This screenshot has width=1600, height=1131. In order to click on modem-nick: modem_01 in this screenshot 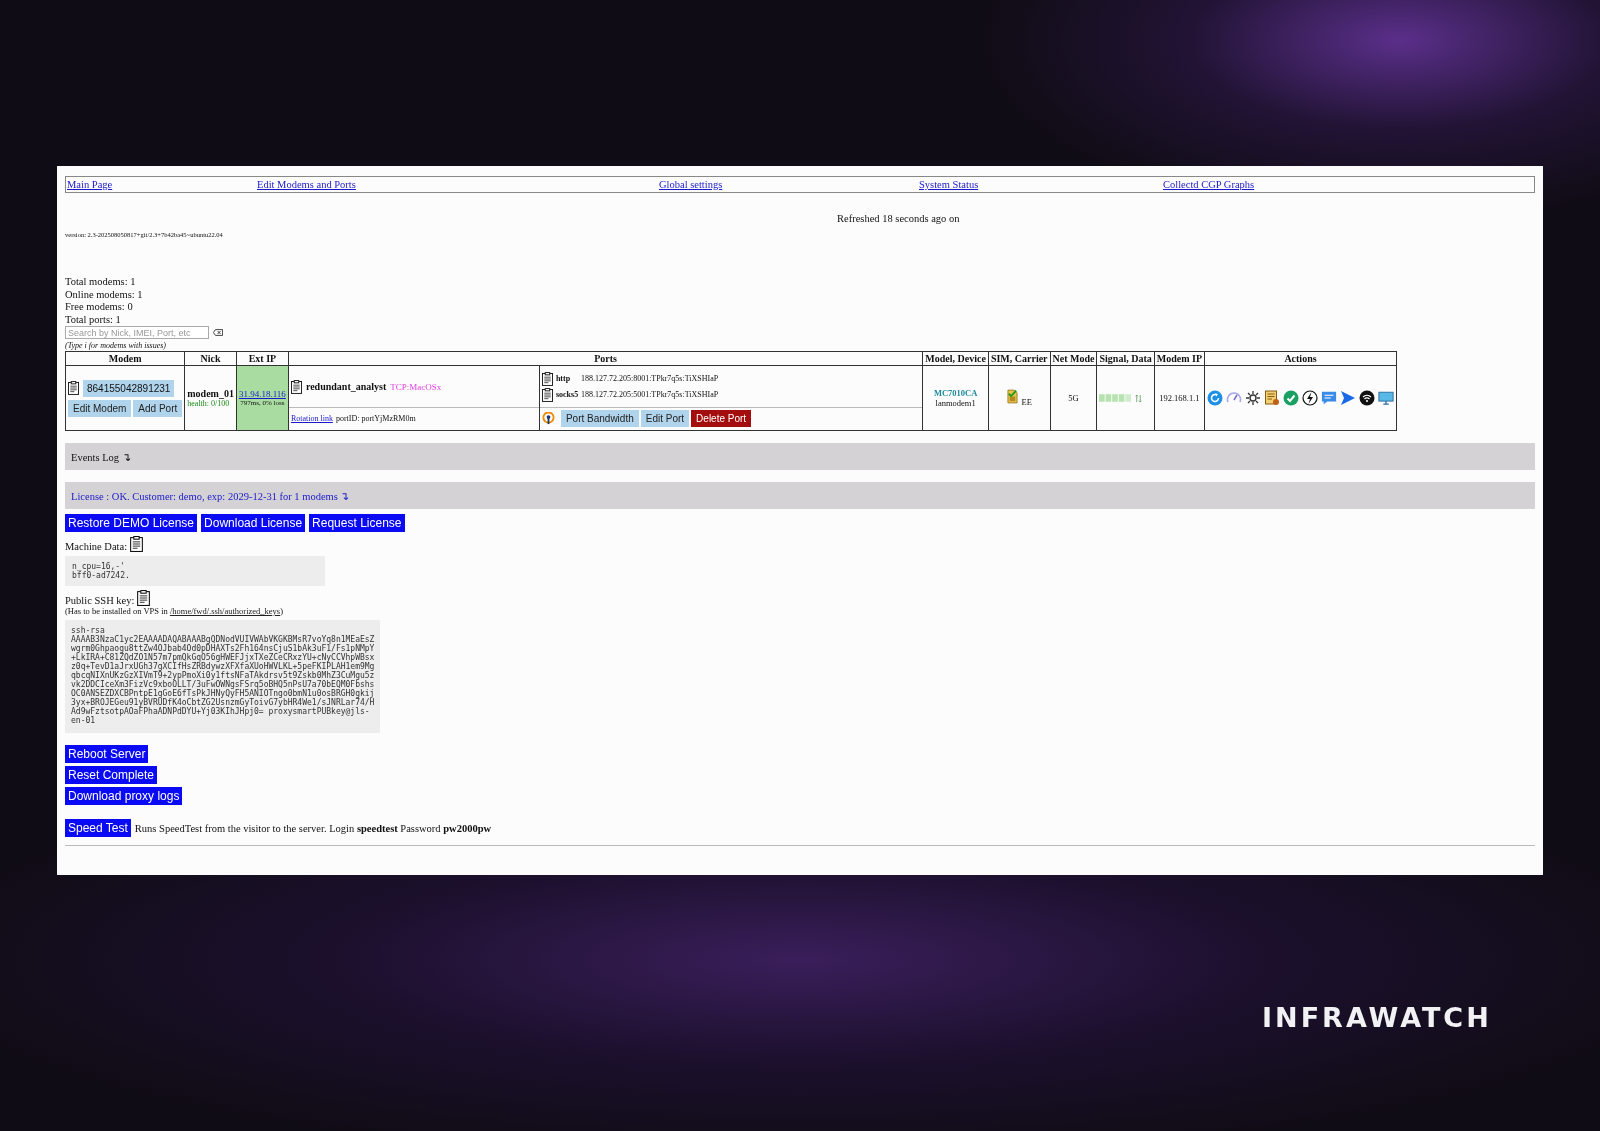, I will do `click(210, 393)`.